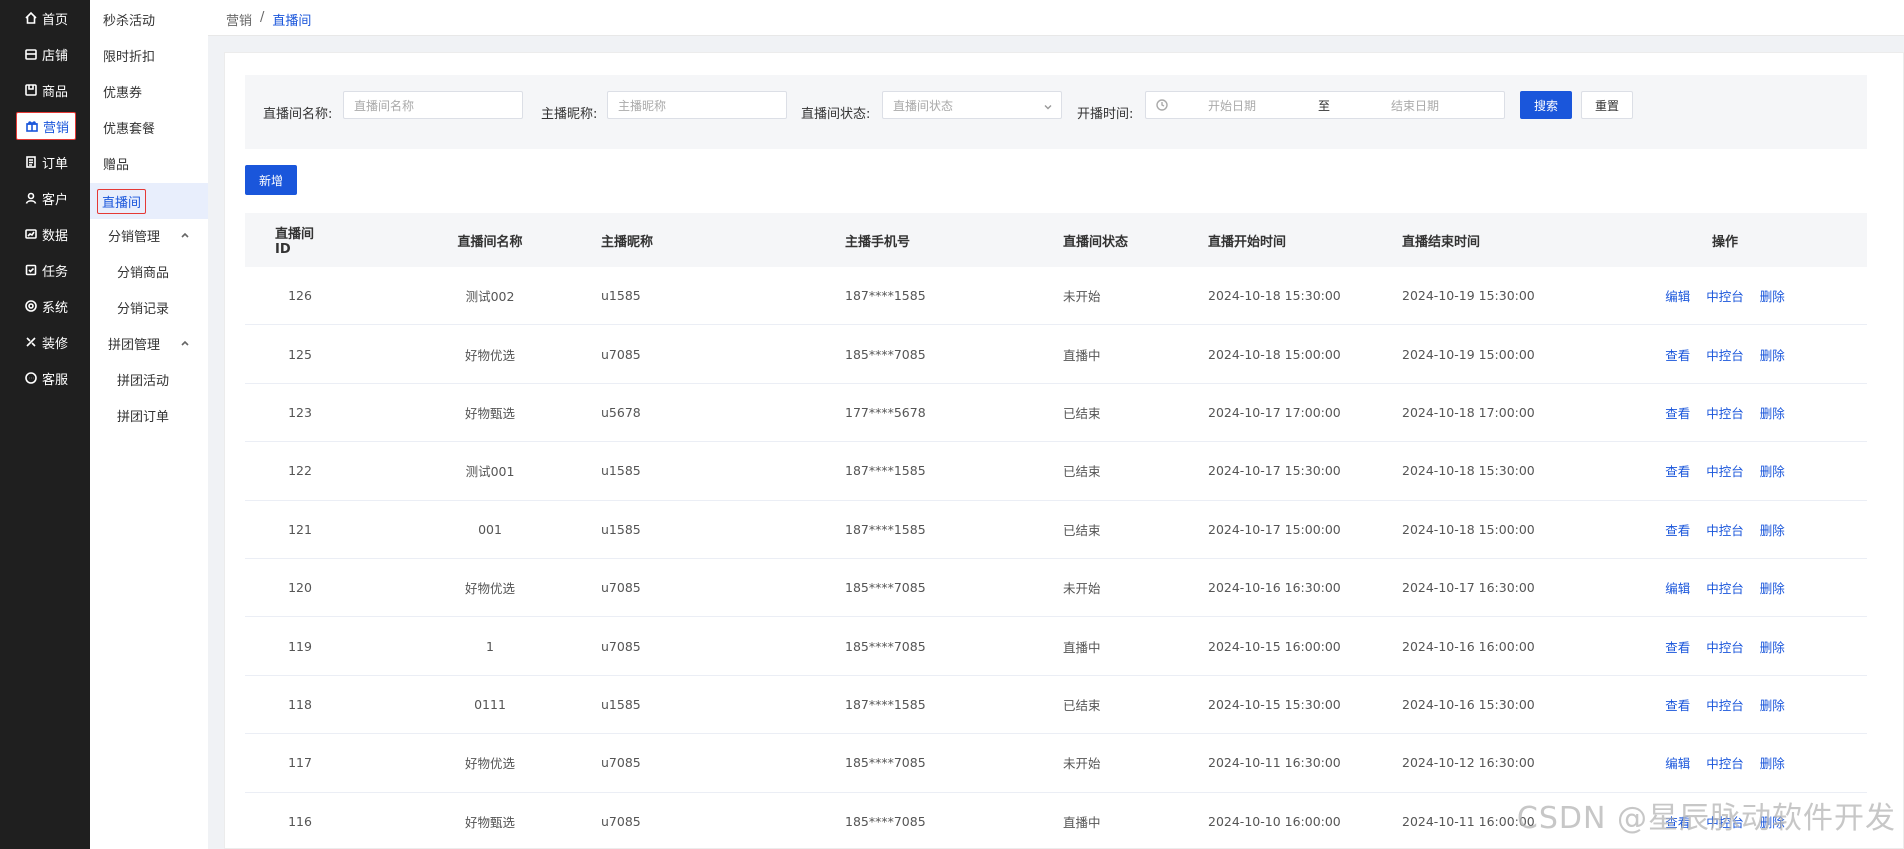 This screenshot has height=849, width=1904. What do you see at coordinates (46, 270) in the screenshot?
I see `nav-item-tasks: 任务` at bounding box center [46, 270].